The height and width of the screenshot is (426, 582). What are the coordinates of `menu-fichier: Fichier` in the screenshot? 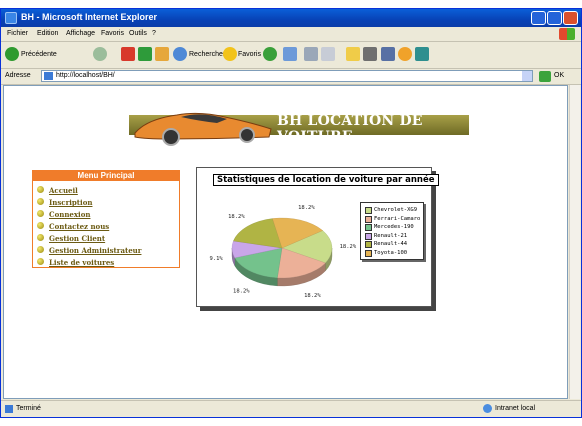 It's located at (17, 33).